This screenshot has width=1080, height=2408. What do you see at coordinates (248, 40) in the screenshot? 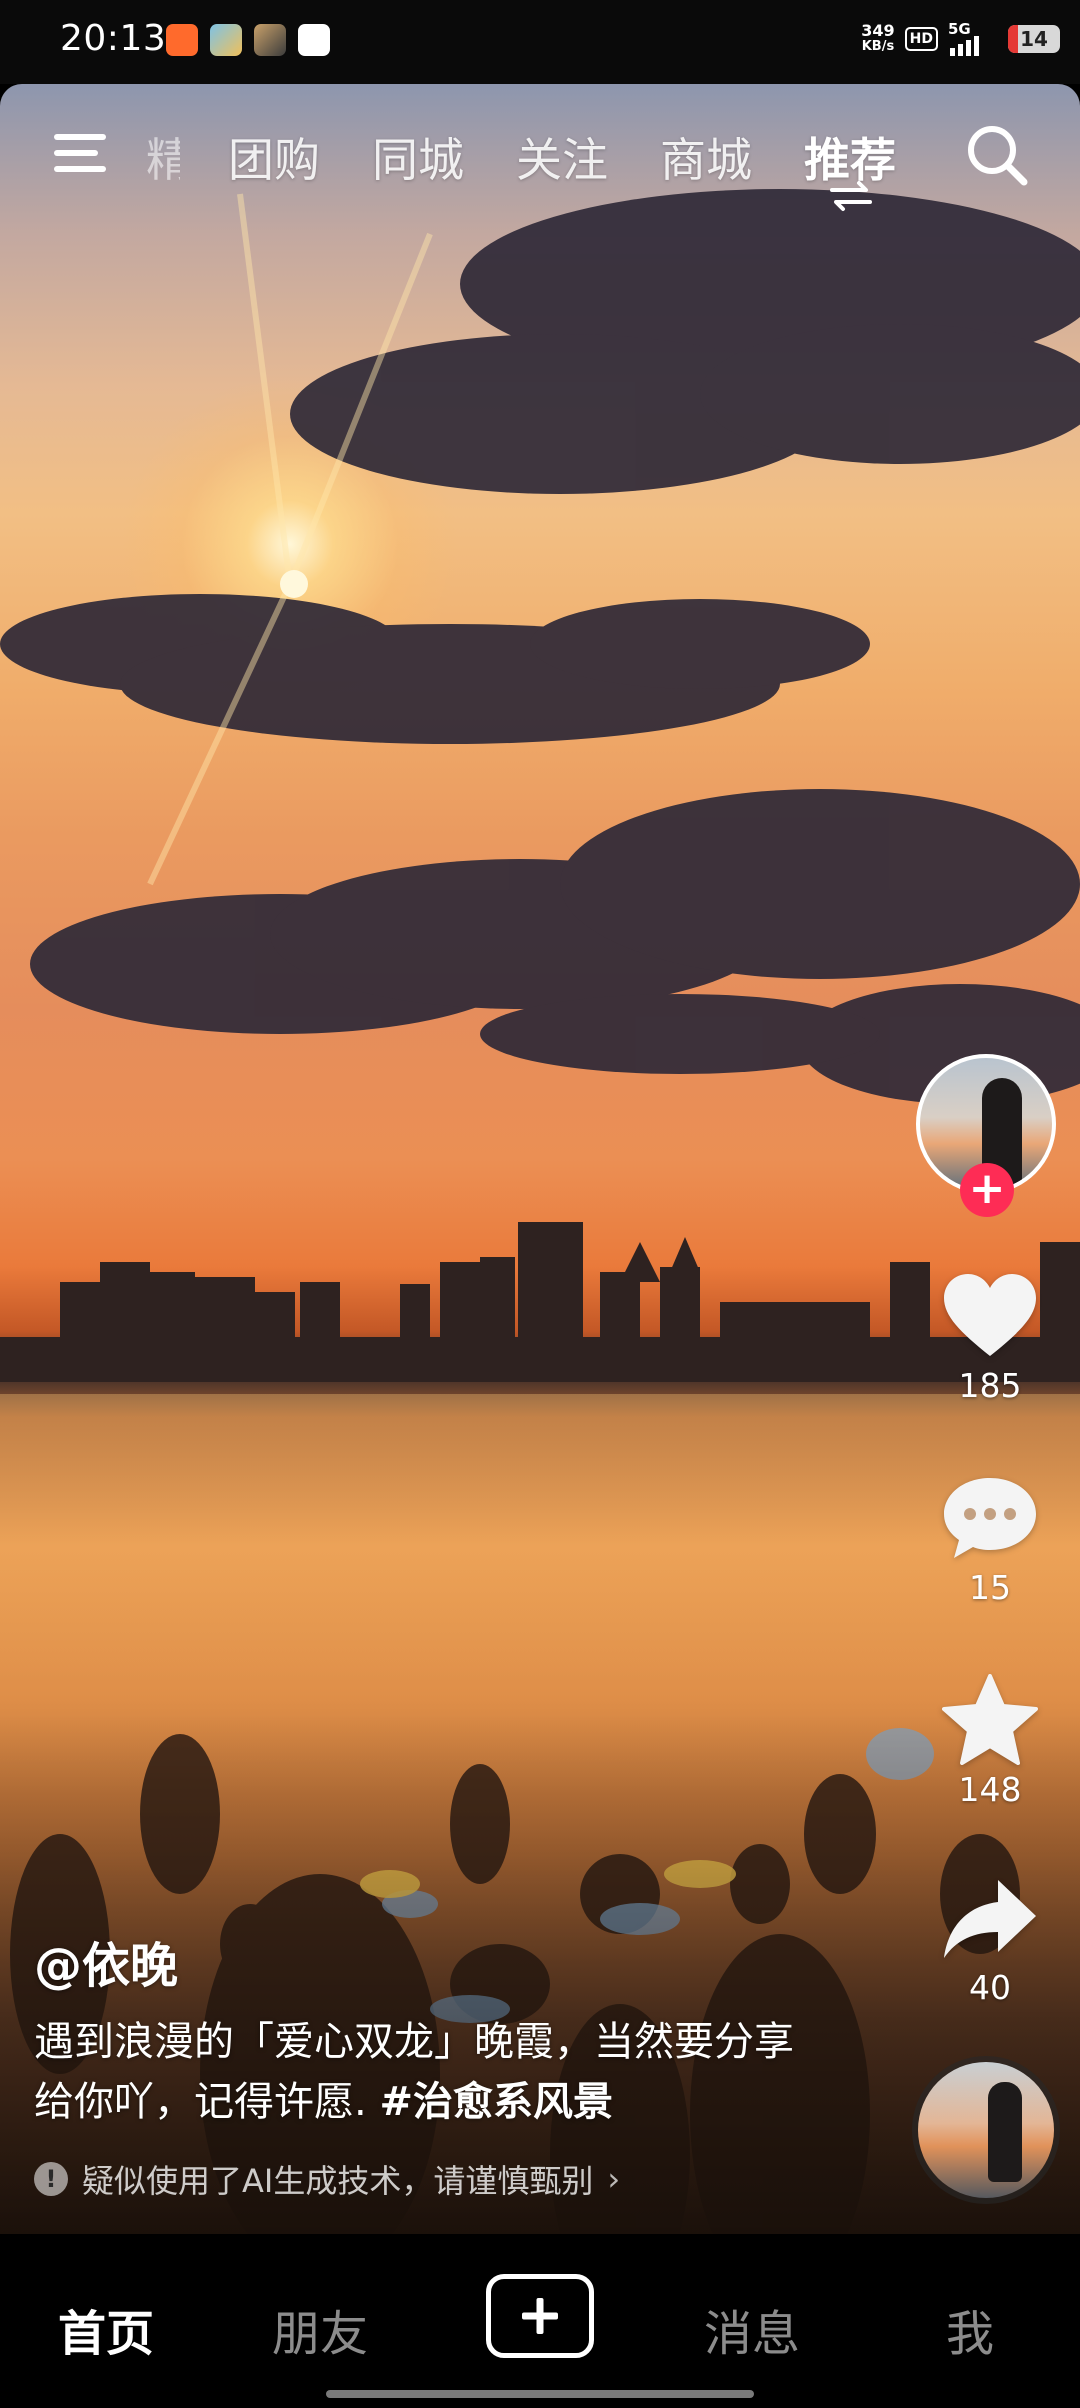
I see `notification-icons` at bounding box center [248, 40].